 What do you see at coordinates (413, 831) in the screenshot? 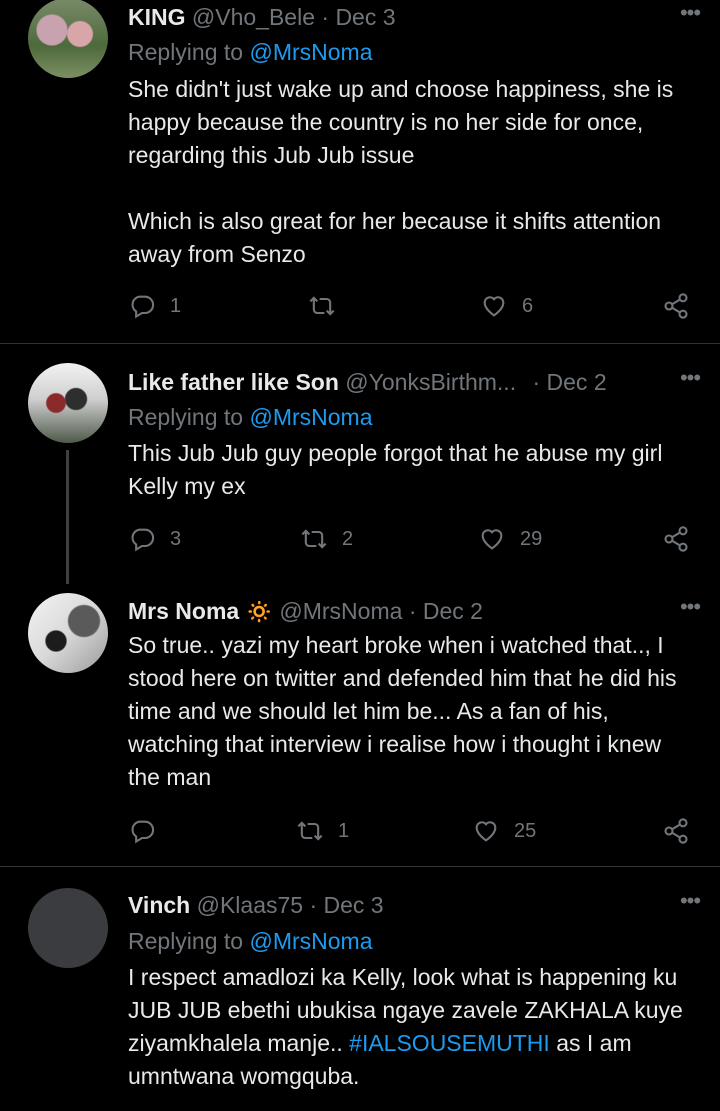
I see `tweet-actions: 1 25` at bounding box center [413, 831].